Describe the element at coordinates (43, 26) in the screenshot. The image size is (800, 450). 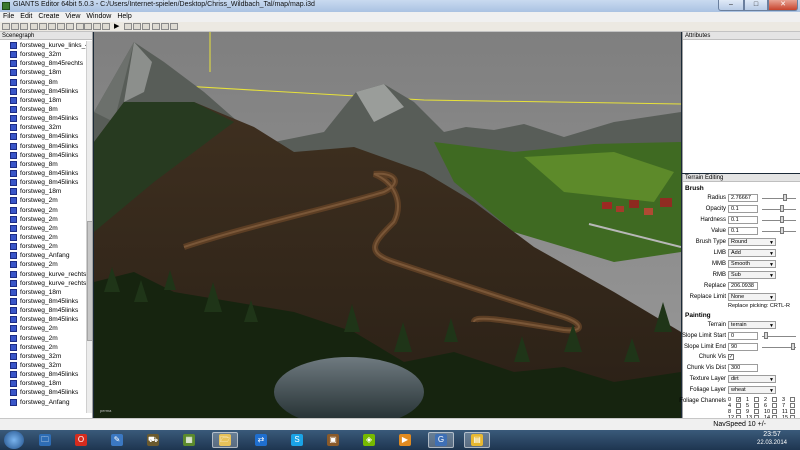
I see `redo-icon` at that location.